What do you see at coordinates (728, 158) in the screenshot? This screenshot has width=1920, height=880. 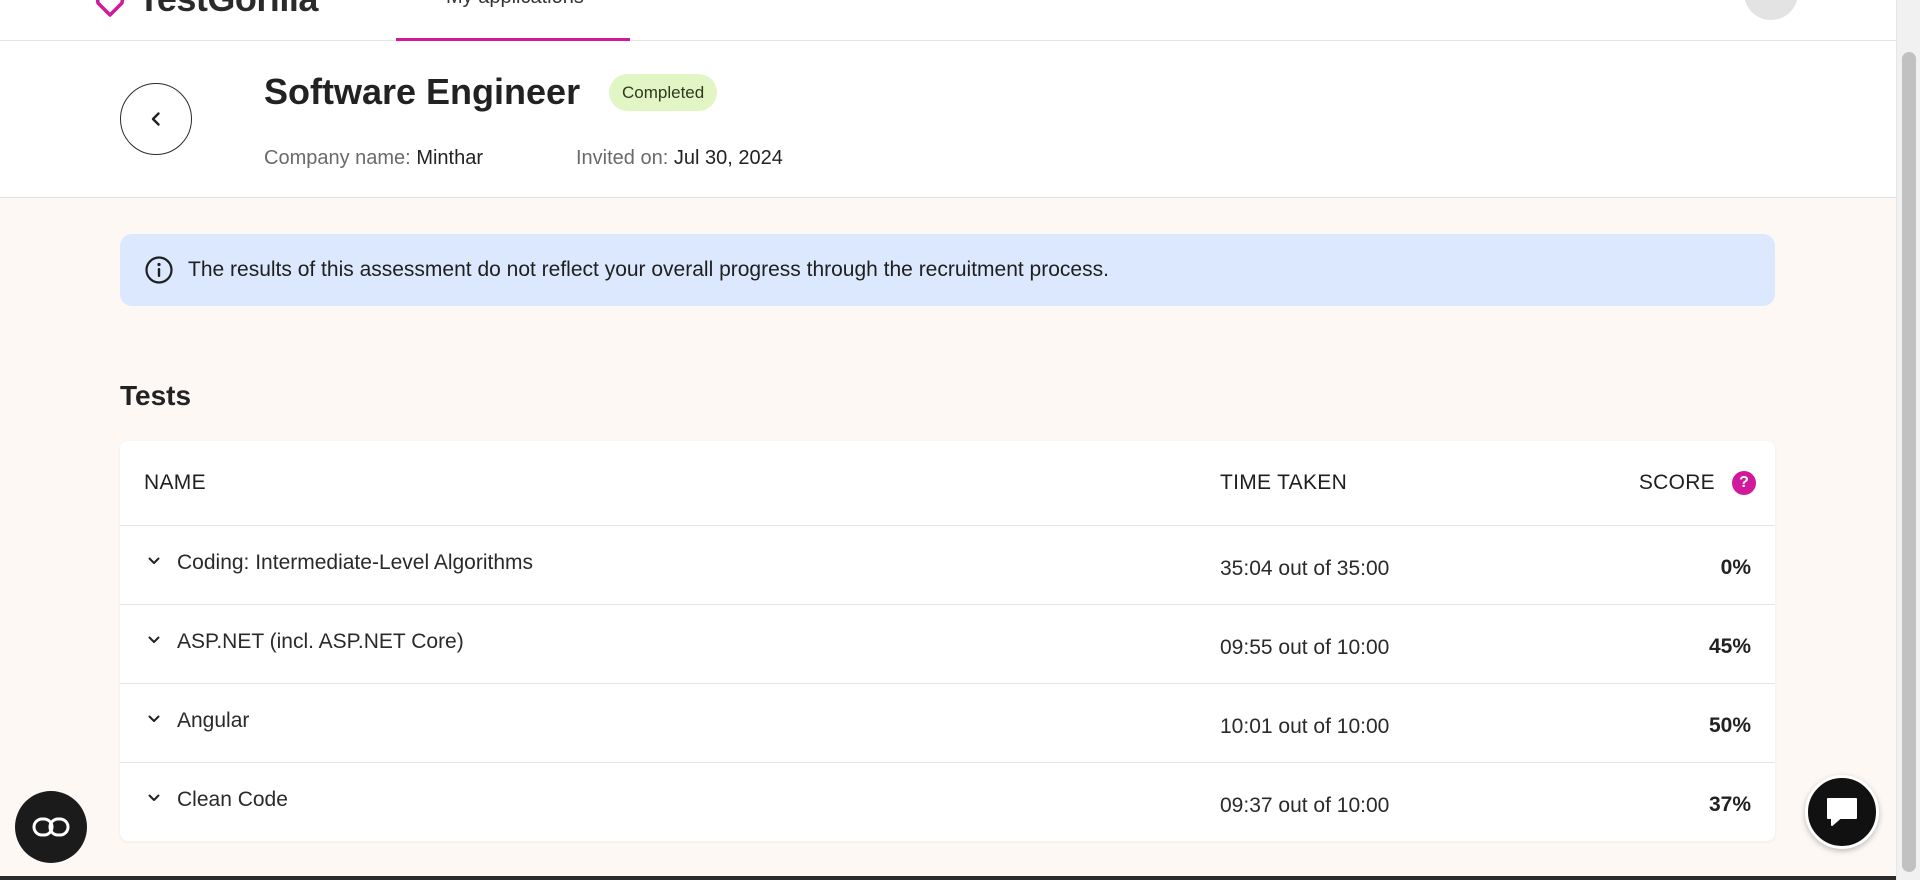 I see `invited-value: Jul 30, 2024` at bounding box center [728, 158].